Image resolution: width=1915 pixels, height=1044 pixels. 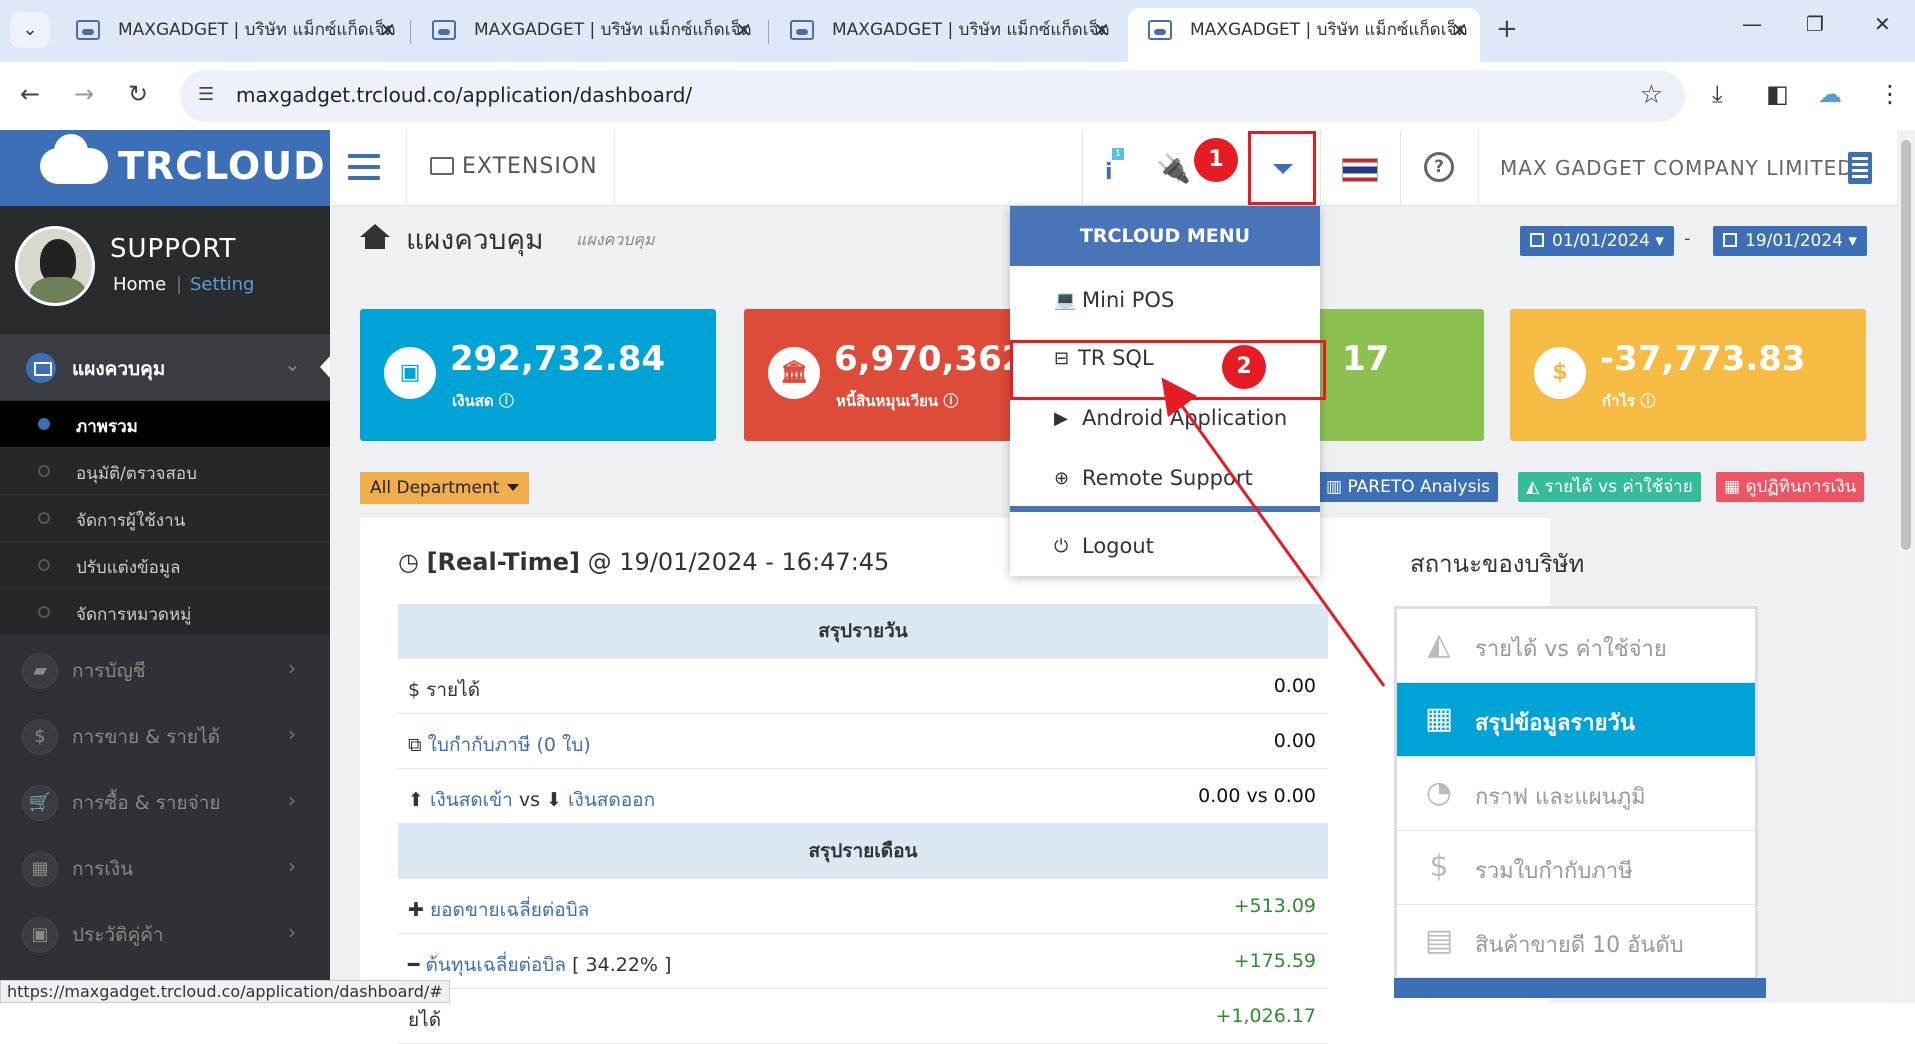 I want to click on page-scrollbar, so click(x=1906, y=566).